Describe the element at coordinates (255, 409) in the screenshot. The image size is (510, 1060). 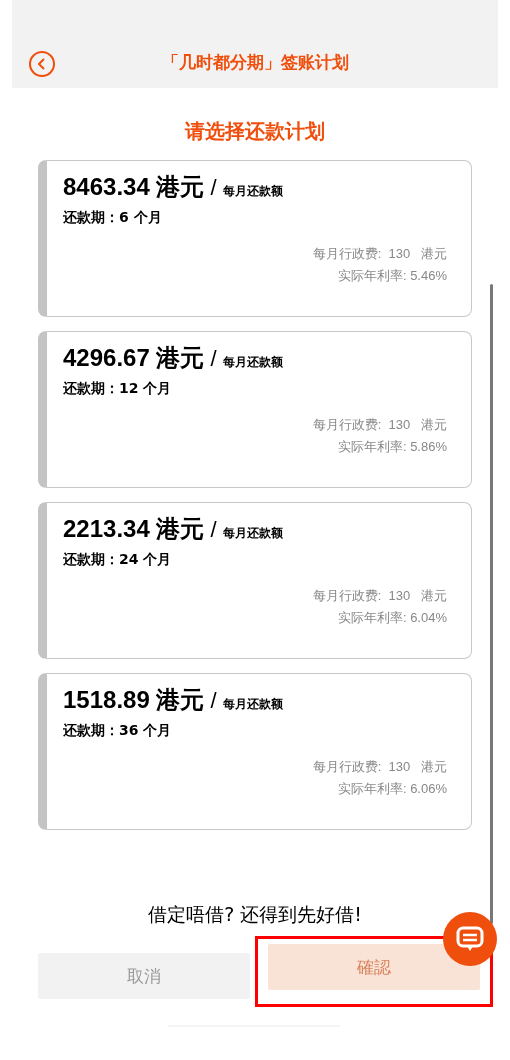
I see `plan-card: 4296.67 港元 / 每月还款额 还款期：12 个月 每月行政费: 130 港元 实际年利率: 5.86%` at that location.